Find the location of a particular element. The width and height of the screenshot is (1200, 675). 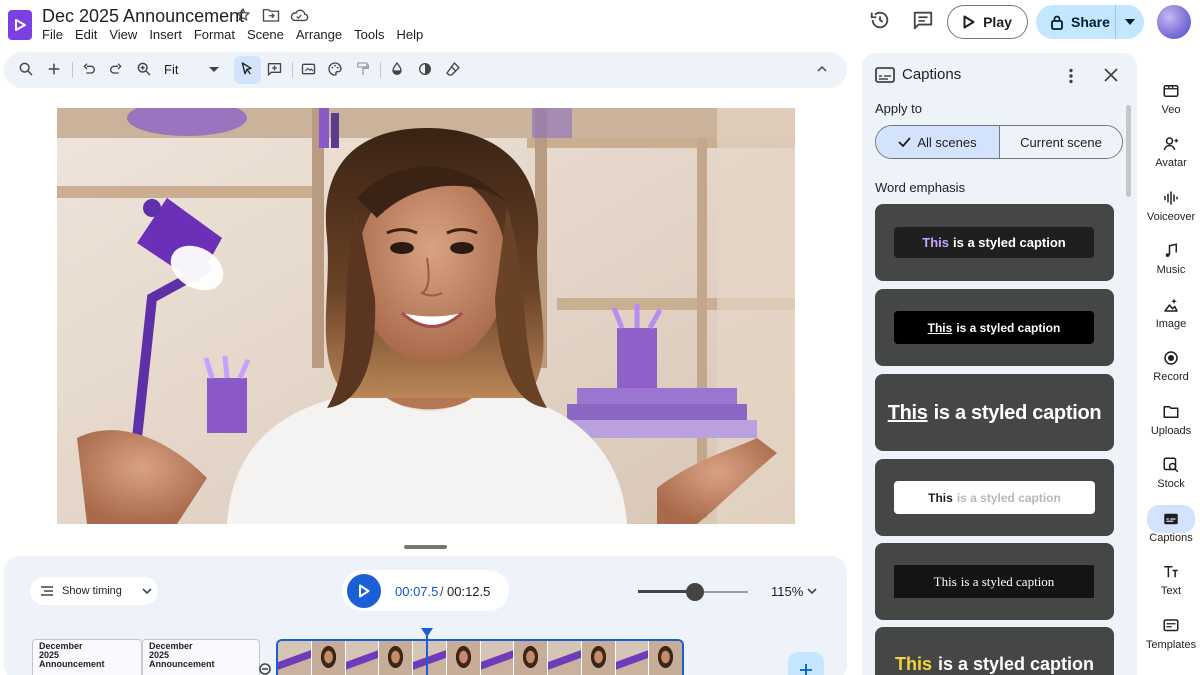

play-icon is located at coordinates (364, 591).